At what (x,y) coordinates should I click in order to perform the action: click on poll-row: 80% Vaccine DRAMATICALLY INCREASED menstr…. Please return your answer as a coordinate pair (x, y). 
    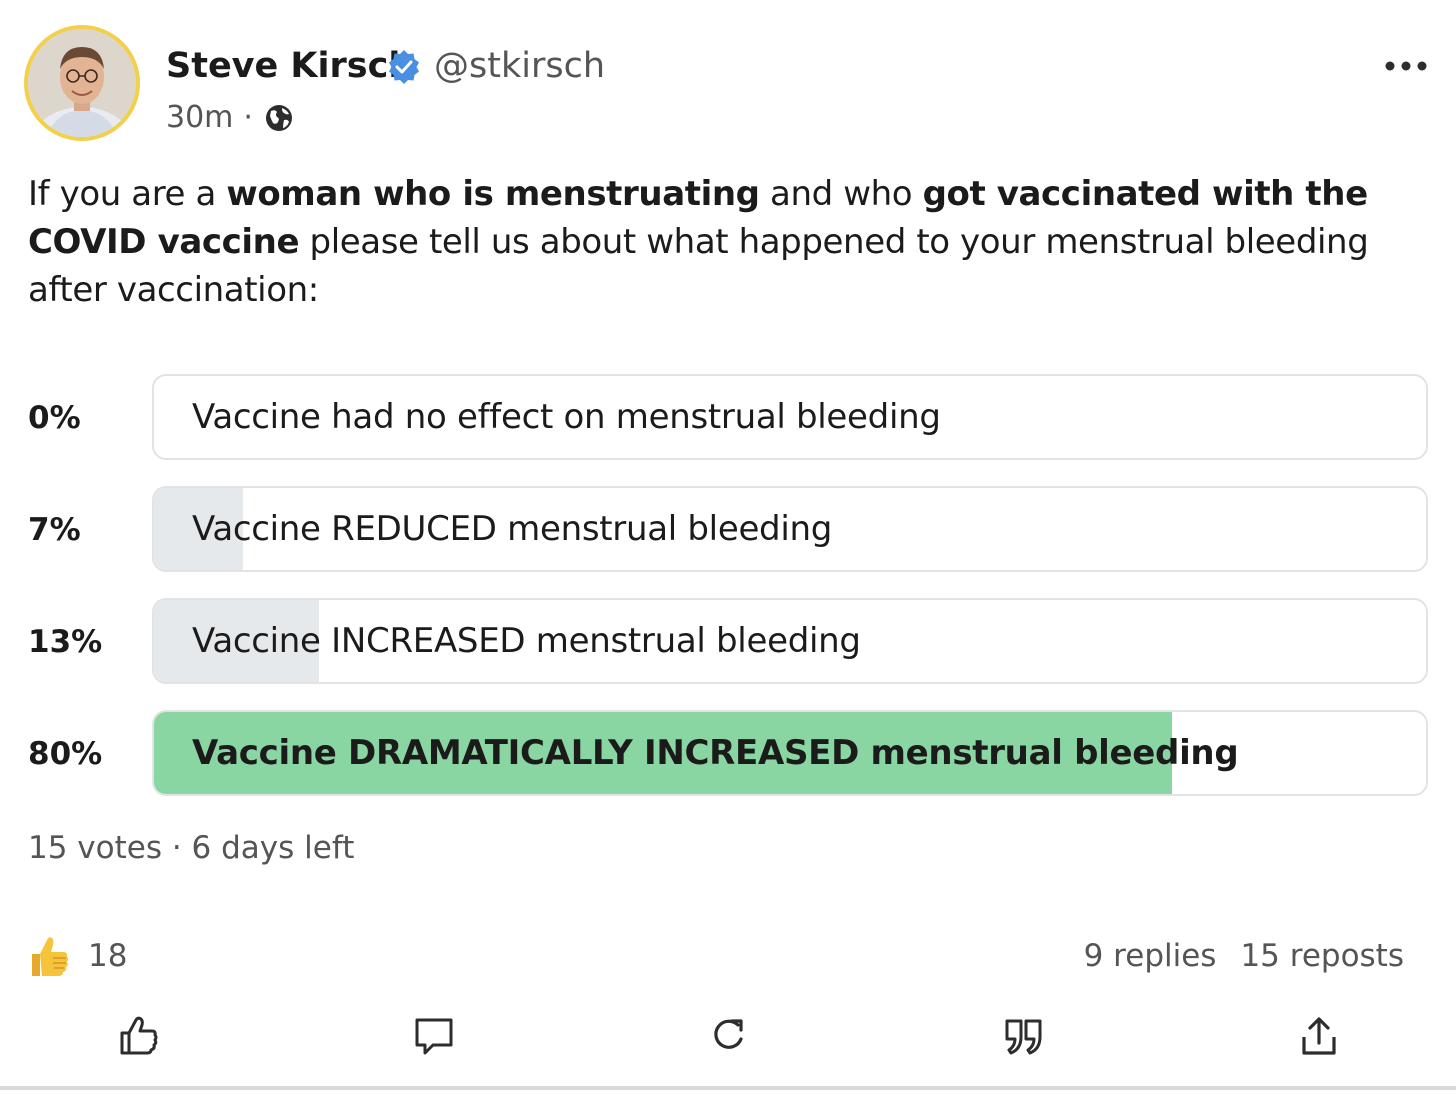
    Looking at the image, I should click on (728, 754).